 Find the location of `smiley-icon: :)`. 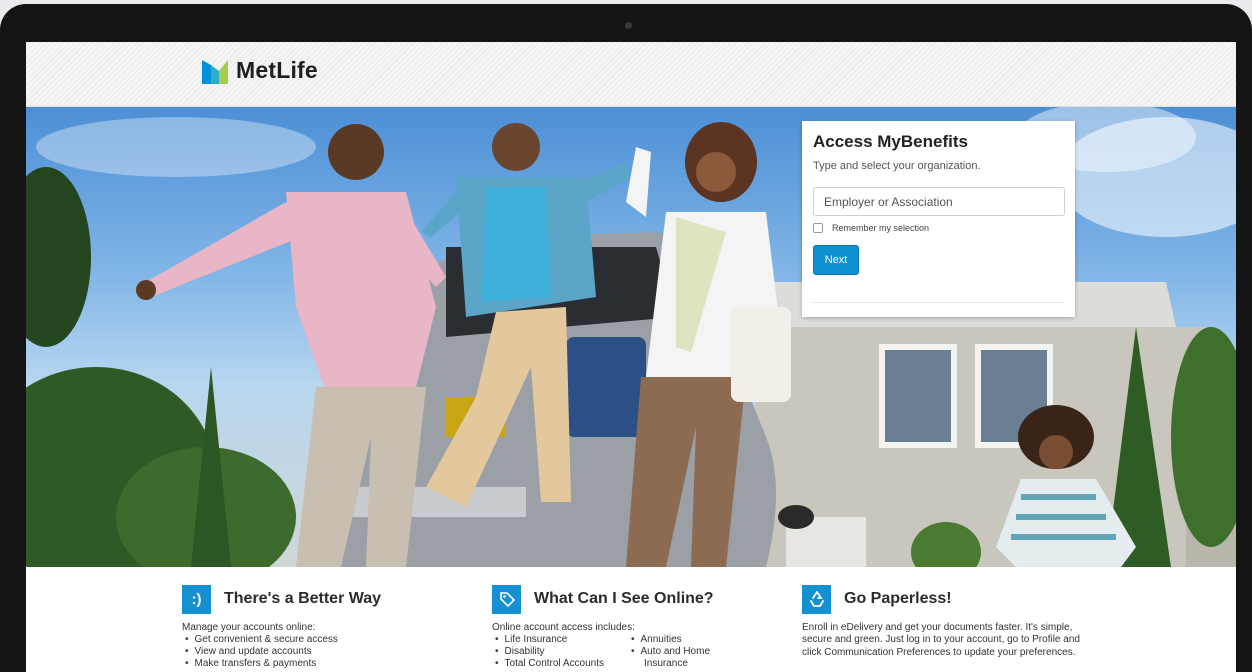

smiley-icon: :) is located at coordinates (196, 599).